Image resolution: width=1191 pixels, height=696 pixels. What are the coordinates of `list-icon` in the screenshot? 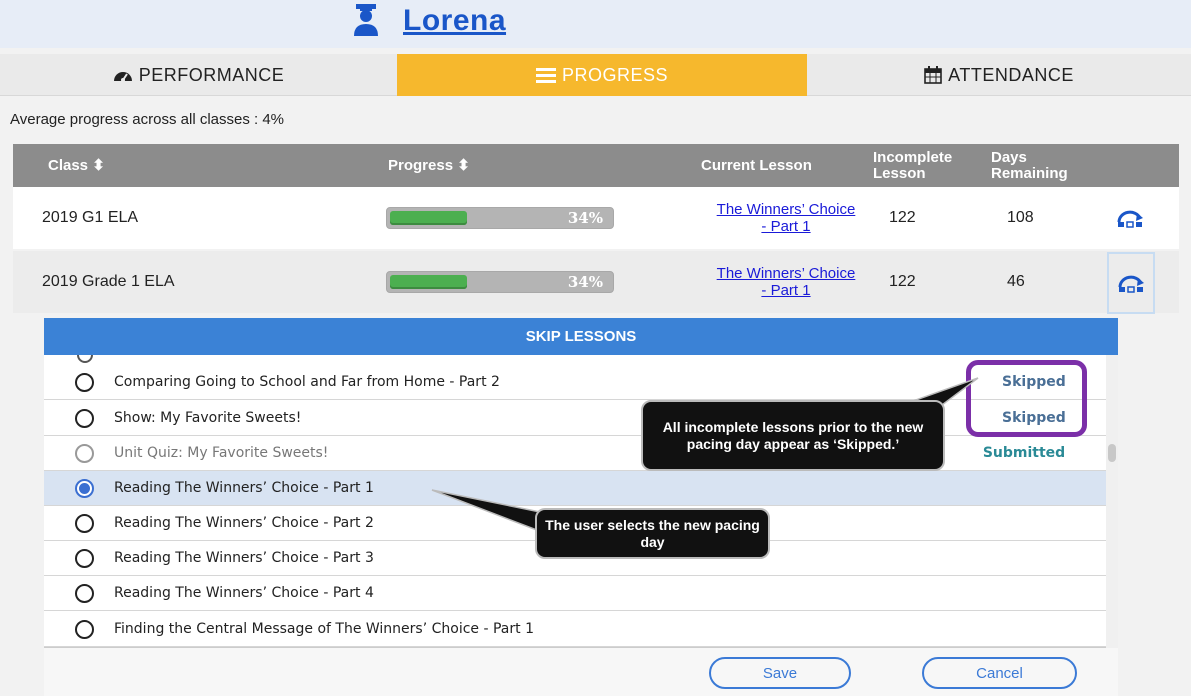 It's located at (545, 75).